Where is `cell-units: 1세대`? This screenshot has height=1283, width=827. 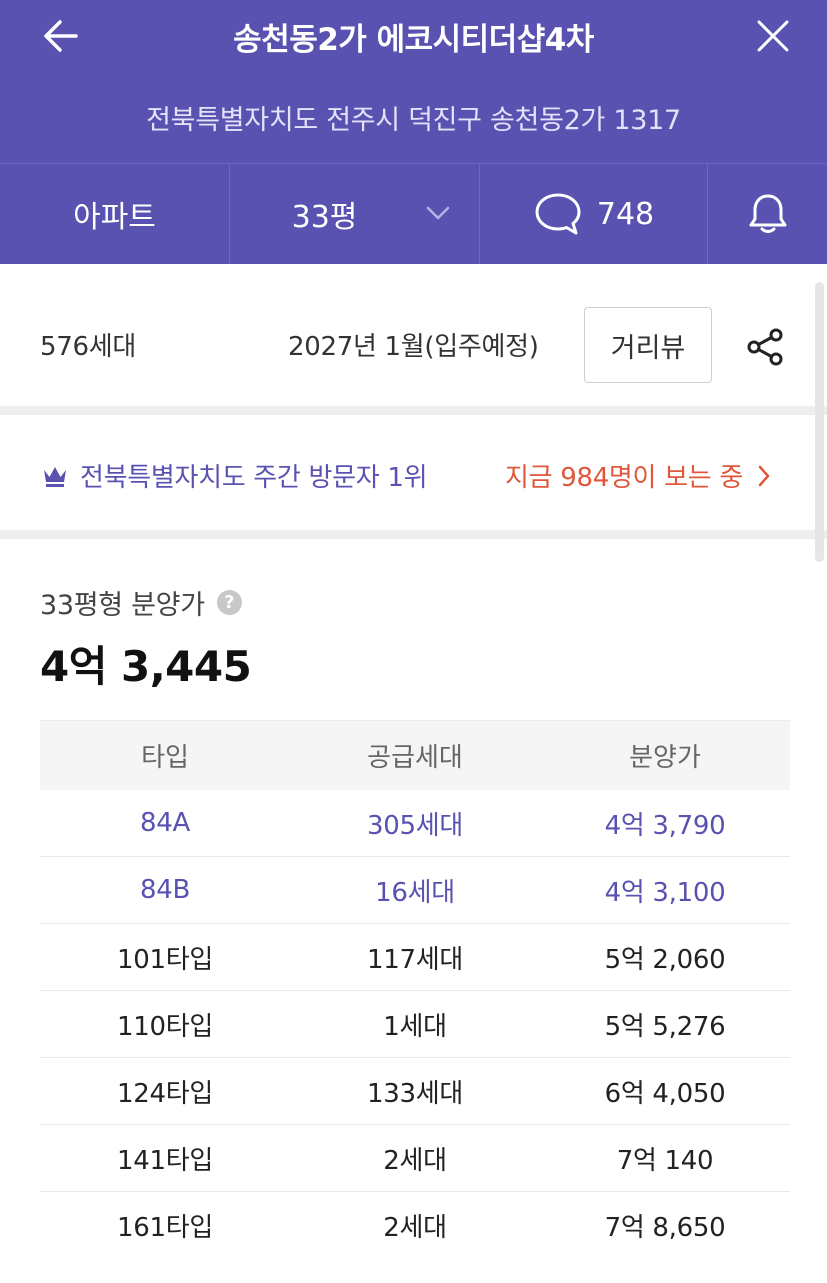
cell-units: 1세대 is located at coordinates (415, 1026).